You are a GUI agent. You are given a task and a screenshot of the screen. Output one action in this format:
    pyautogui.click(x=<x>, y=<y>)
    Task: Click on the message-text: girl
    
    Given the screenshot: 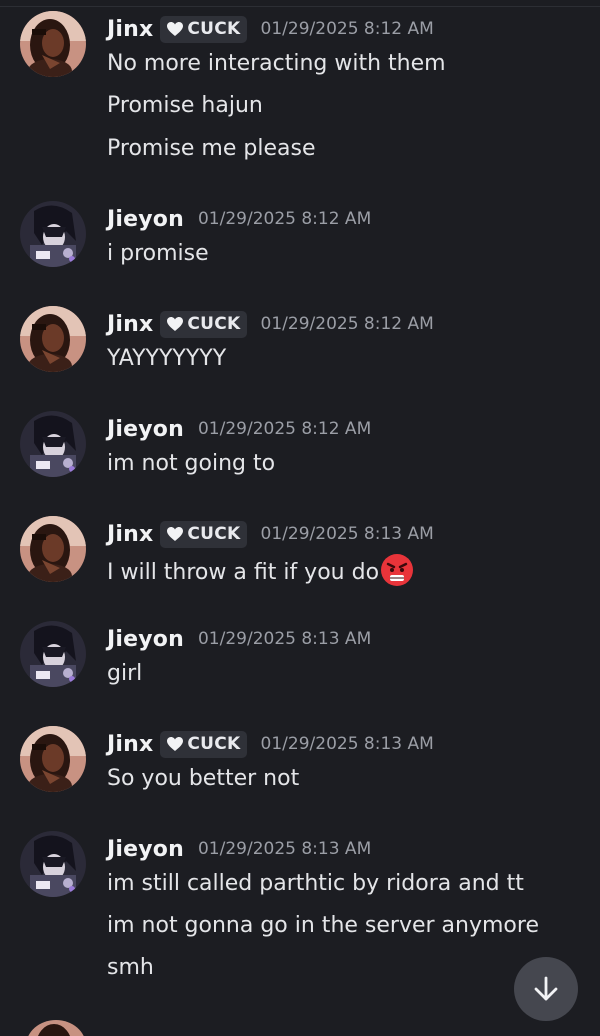 What is the action you would take?
    pyautogui.click(x=125, y=673)
    